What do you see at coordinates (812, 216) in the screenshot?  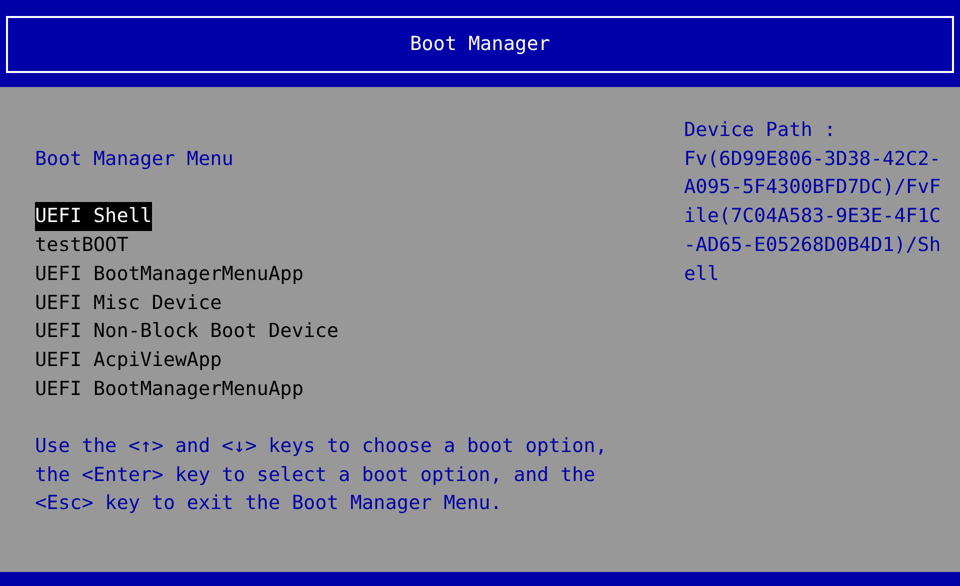 I see `device-path-value: Fv(6D99E806-3D38-42C2-A095-5F4300BFD7DC)/FvFile(7C04A583-9E3E-4F1C-AD65-E05268D0B4D1)/Shell` at bounding box center [812, 216].